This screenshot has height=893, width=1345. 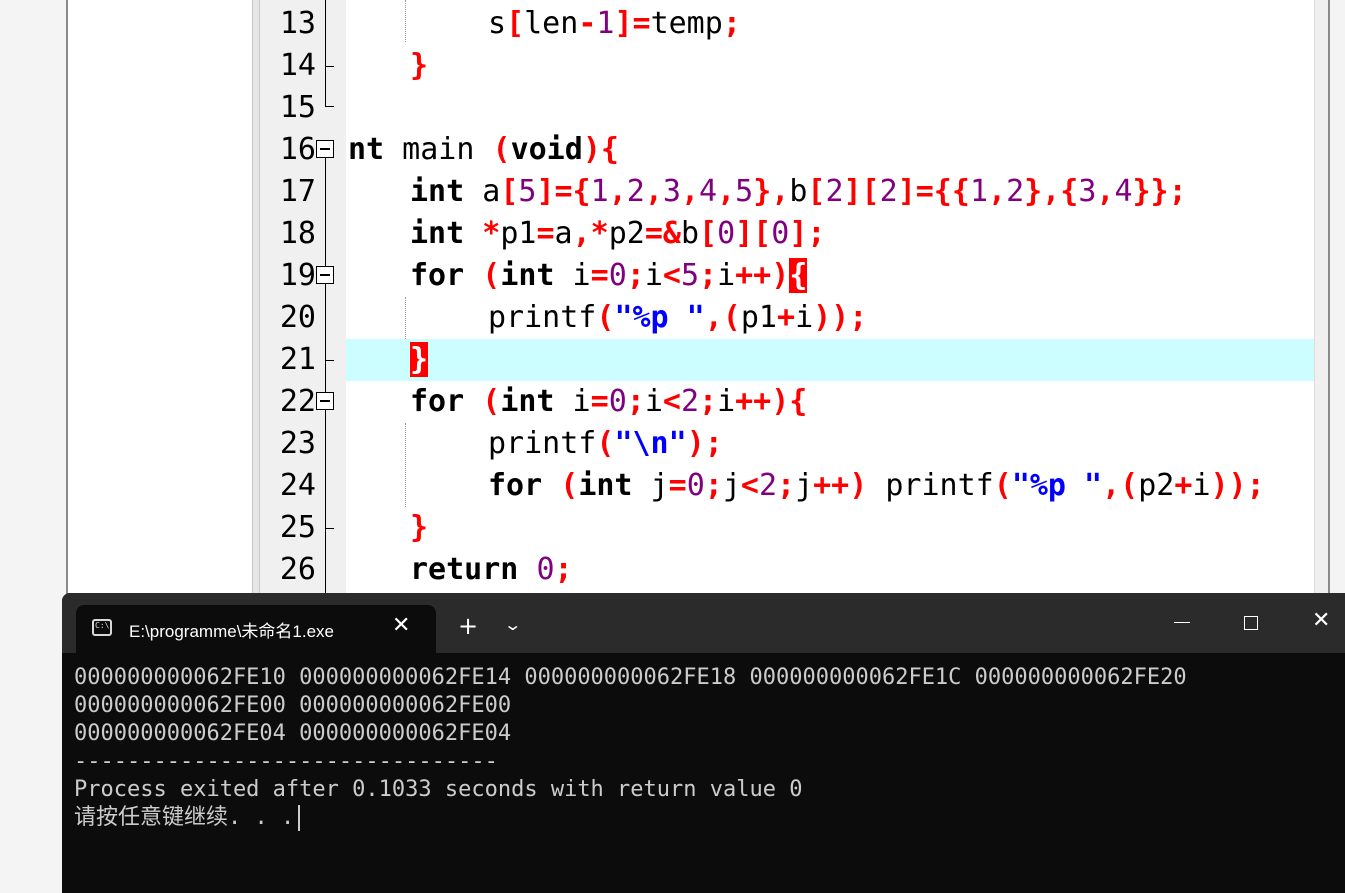 I want to click on line-number: 17, so click(x=297, y=191).